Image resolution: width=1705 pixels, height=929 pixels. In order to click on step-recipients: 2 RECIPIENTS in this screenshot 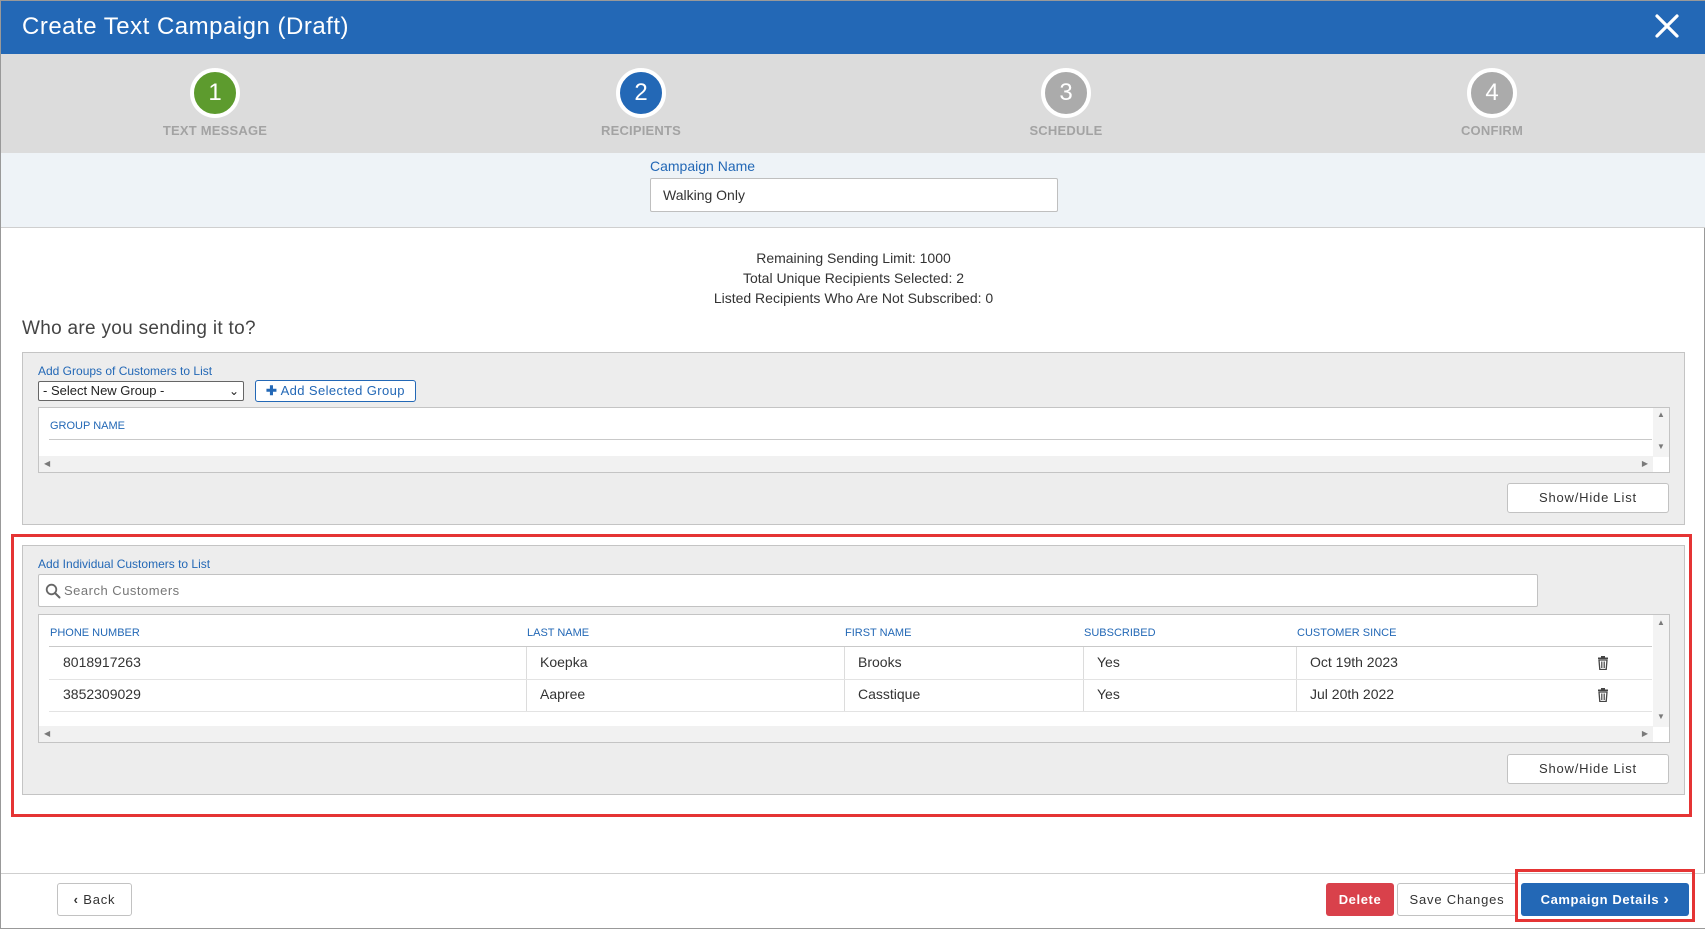, I will do `click(641, 103)`.